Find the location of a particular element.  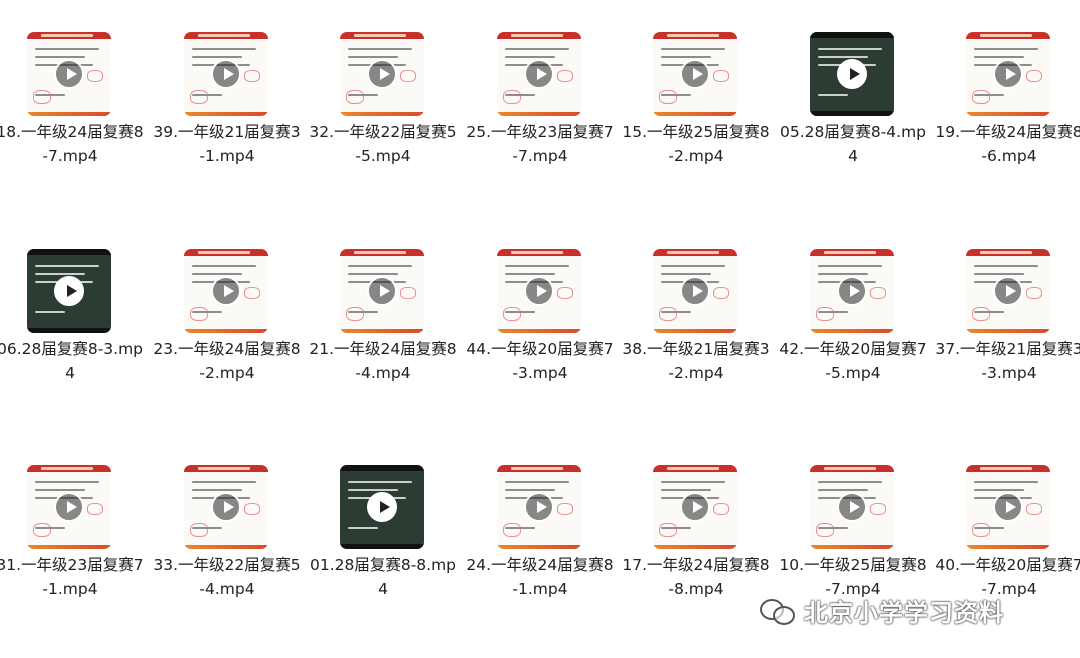

file-name: 15.一年级25届复赛8-2.mp4 is located at coordinates (696, 144).